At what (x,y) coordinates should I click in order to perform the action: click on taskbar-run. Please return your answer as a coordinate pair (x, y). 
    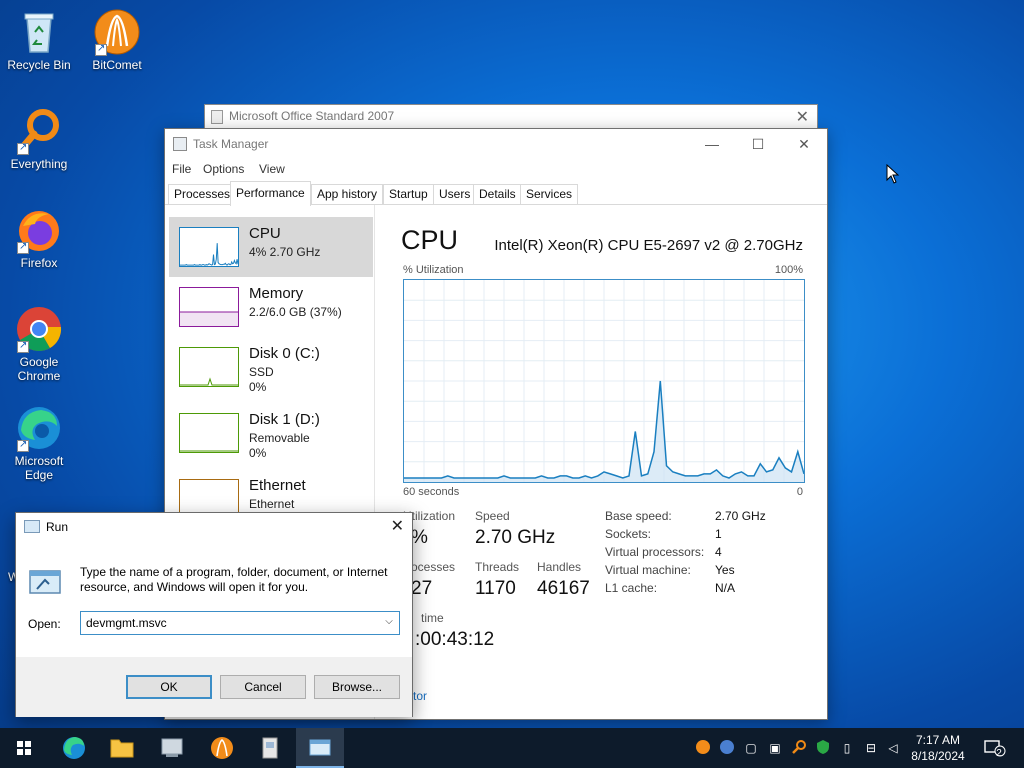
    Looking at the image, I should click on (320, 748).